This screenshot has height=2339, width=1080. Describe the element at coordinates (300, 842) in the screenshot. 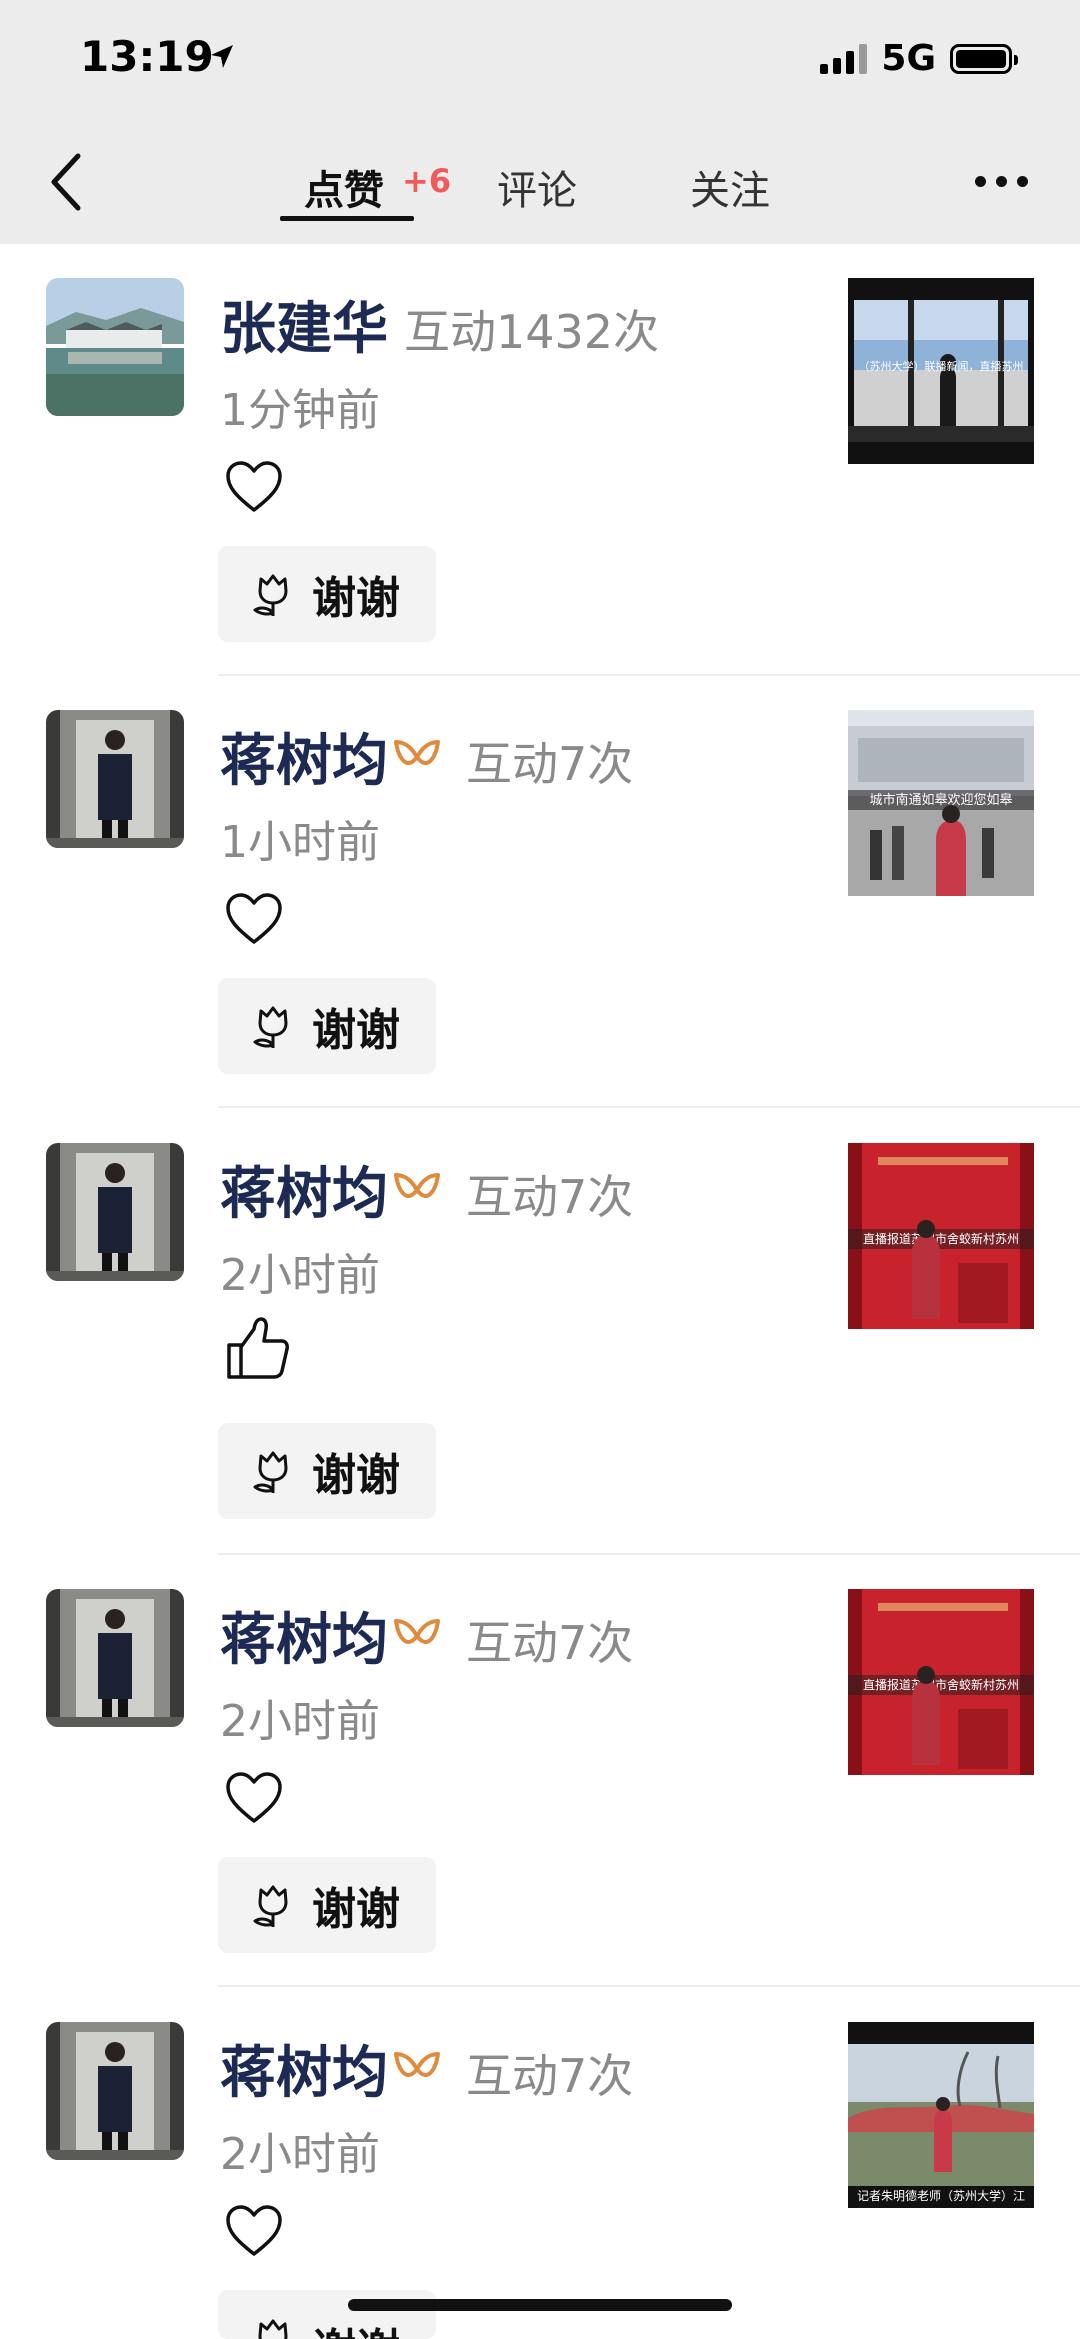

I see `timestamp: 1小时前` at that location.